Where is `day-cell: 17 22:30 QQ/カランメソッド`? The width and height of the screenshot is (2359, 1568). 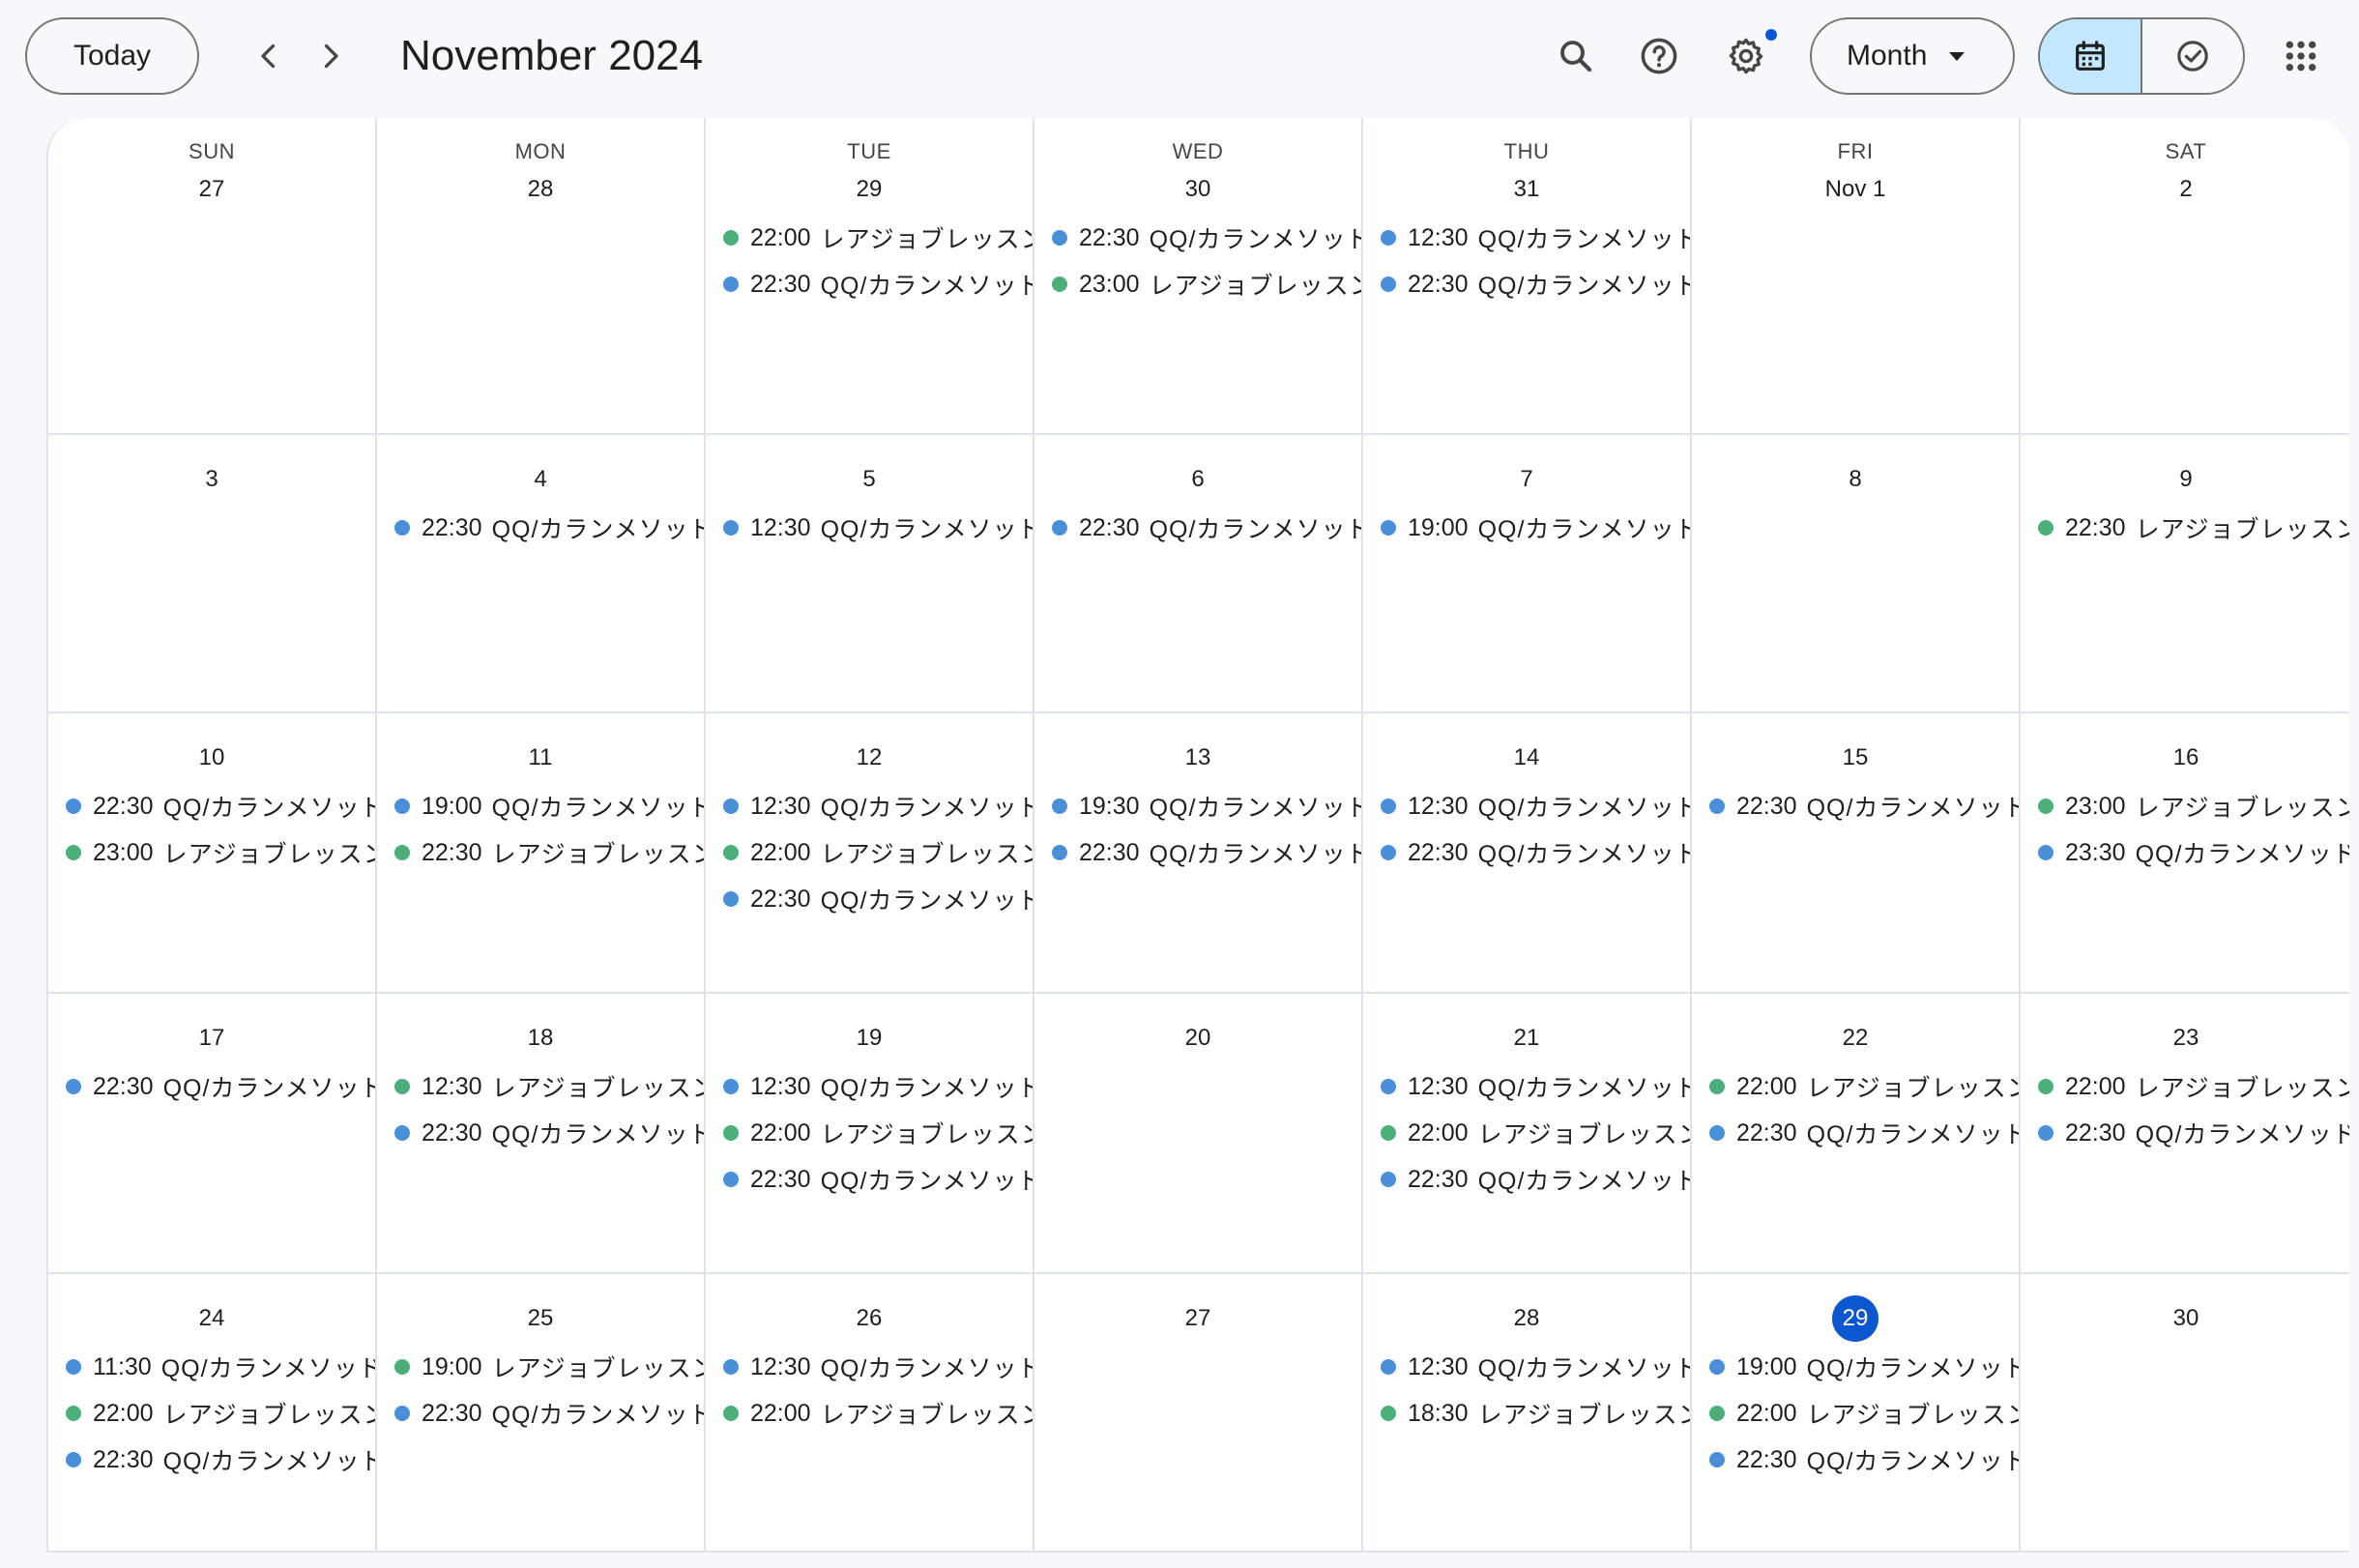 day-cell: 17 22:30 QQ/カランメソッド is located at coordinates (212, 1133).